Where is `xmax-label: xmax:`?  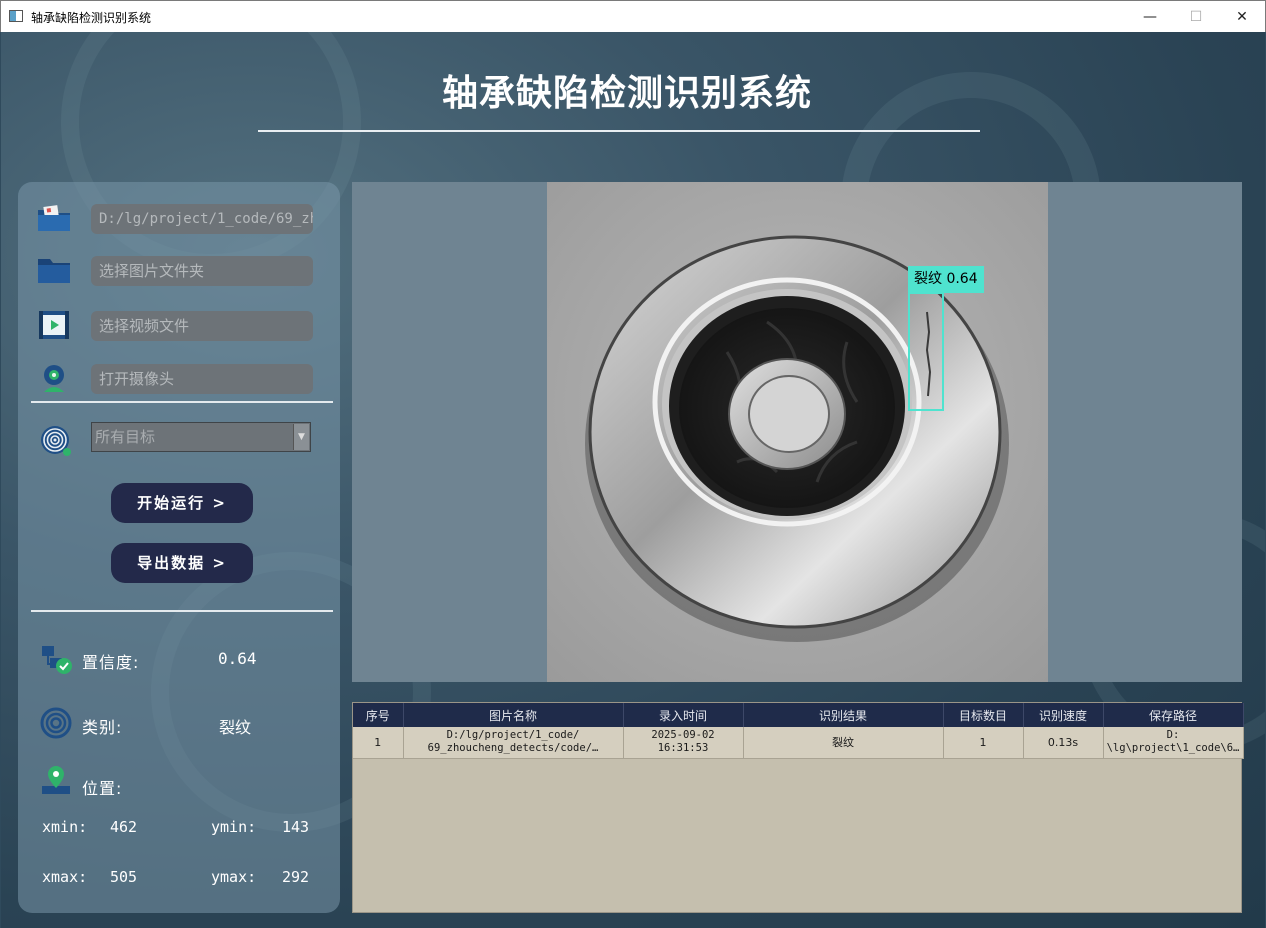 xmax-label: xmax: is located at coordinates (65, 877).